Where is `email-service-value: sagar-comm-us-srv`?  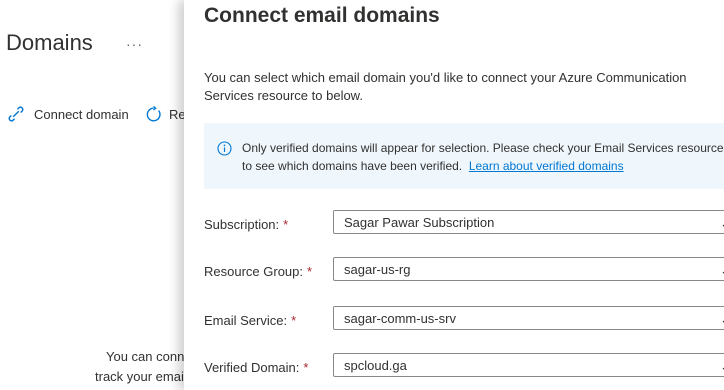
email-service-value: sagar-comm-us-srv is located at coordinates (400, 318).